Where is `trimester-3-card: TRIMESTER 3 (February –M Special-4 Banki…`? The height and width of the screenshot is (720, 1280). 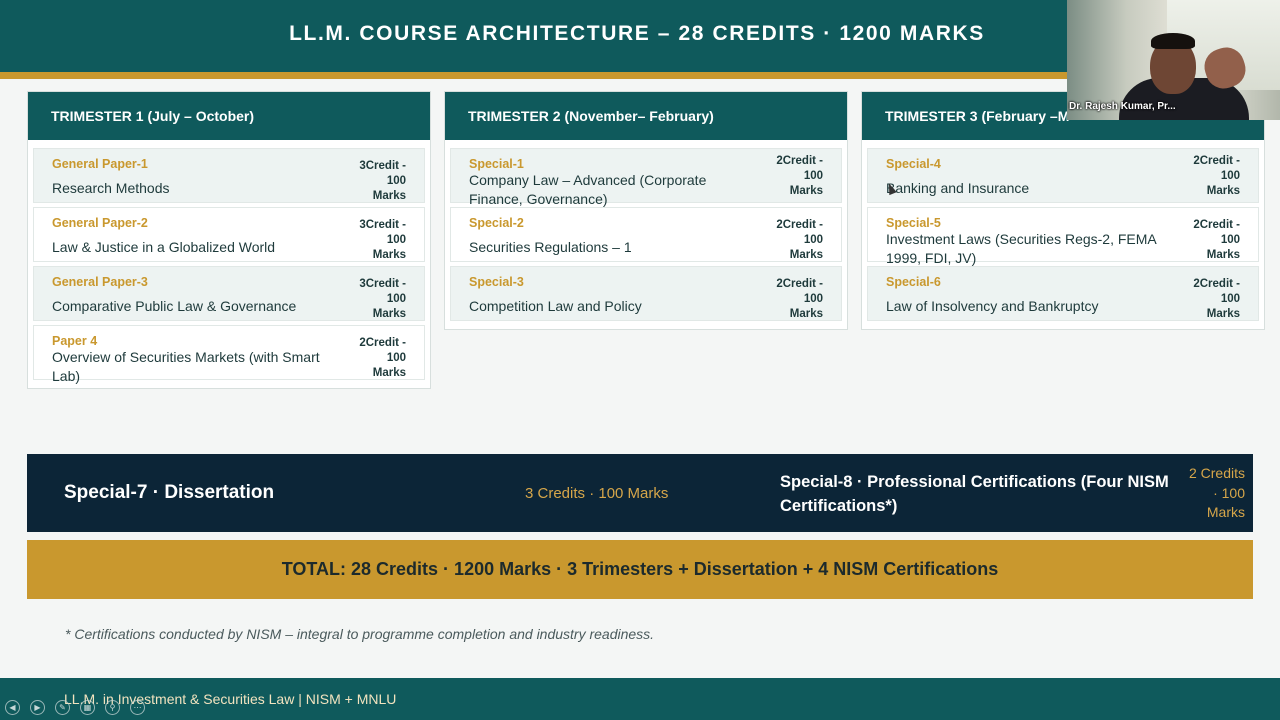
trimester-3-card: TRIMESTER 3 (February –M Special-4 Banki… is located at coordinates (1063, 210).